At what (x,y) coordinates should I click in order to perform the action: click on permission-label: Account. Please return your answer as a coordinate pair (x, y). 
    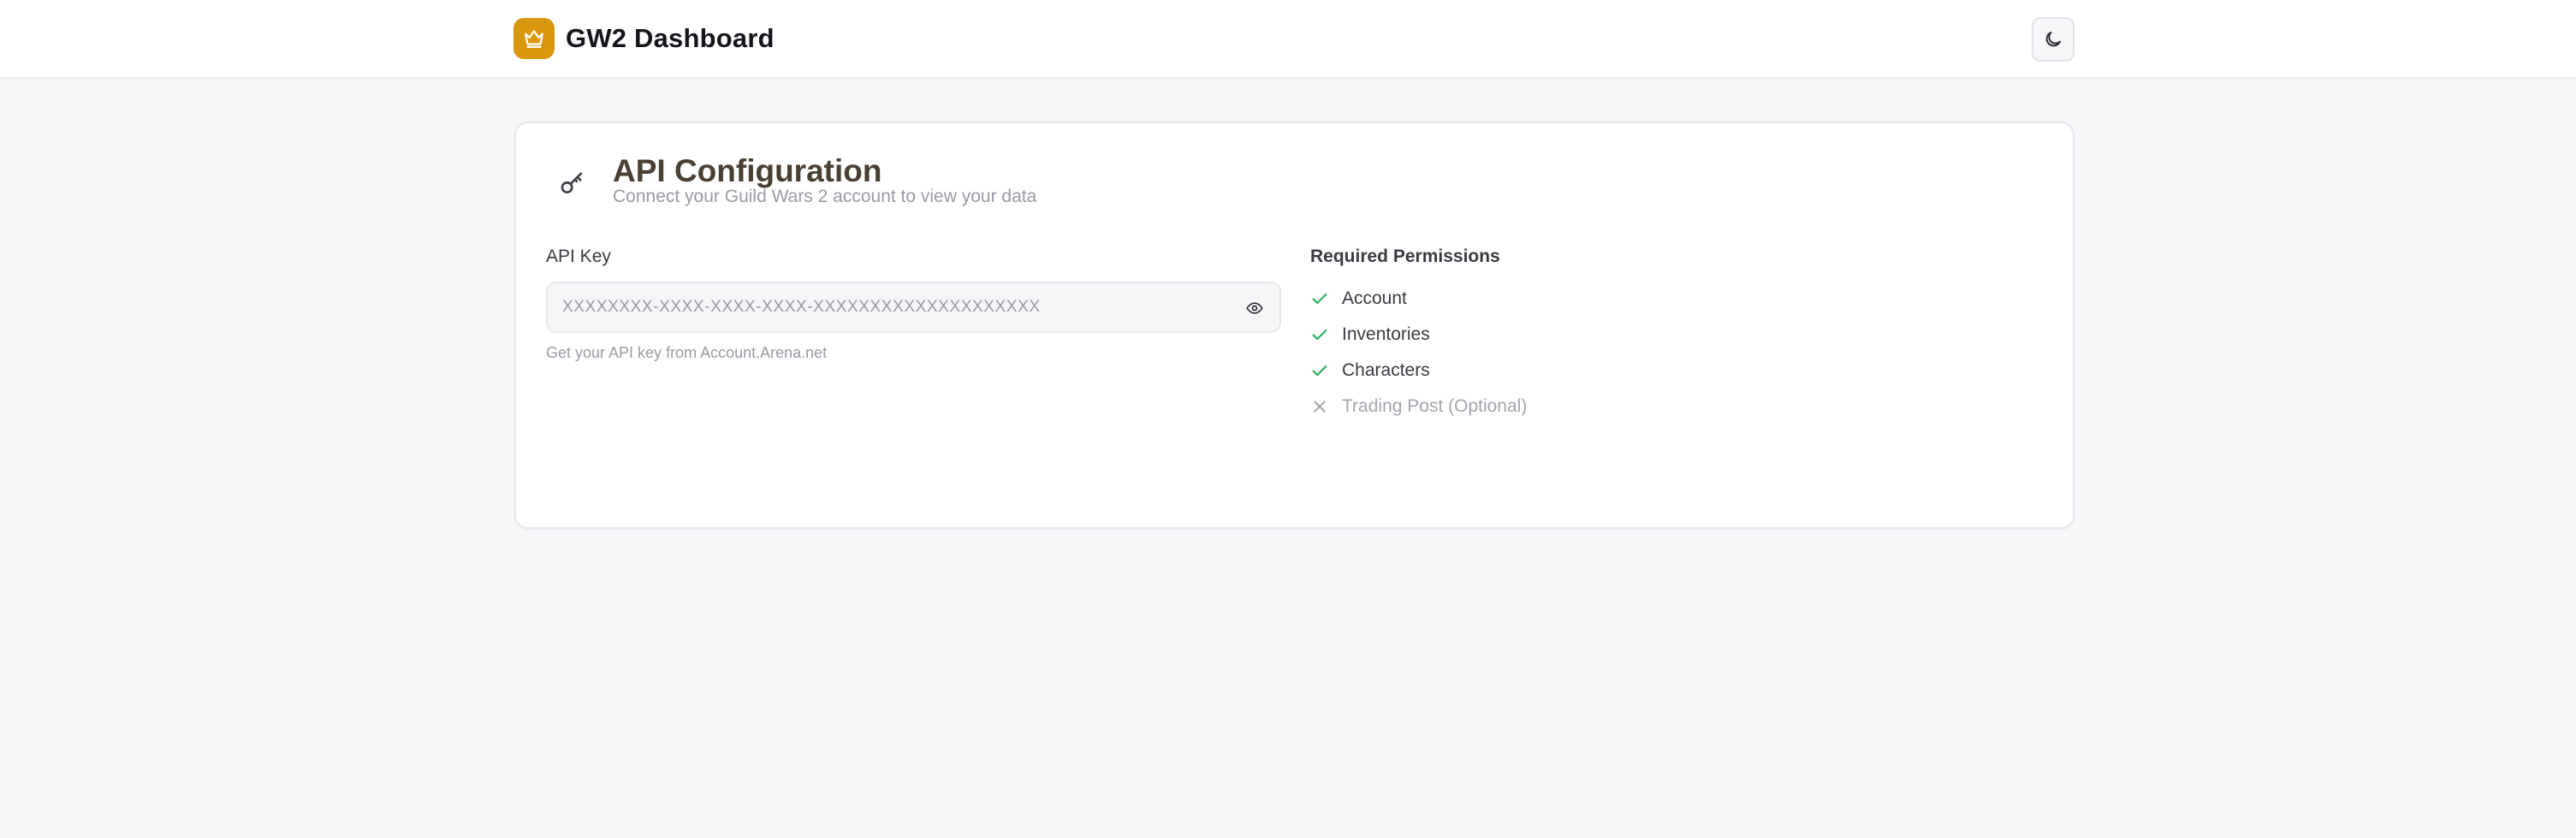
    Looking at the image, I should click on (1374, 298).